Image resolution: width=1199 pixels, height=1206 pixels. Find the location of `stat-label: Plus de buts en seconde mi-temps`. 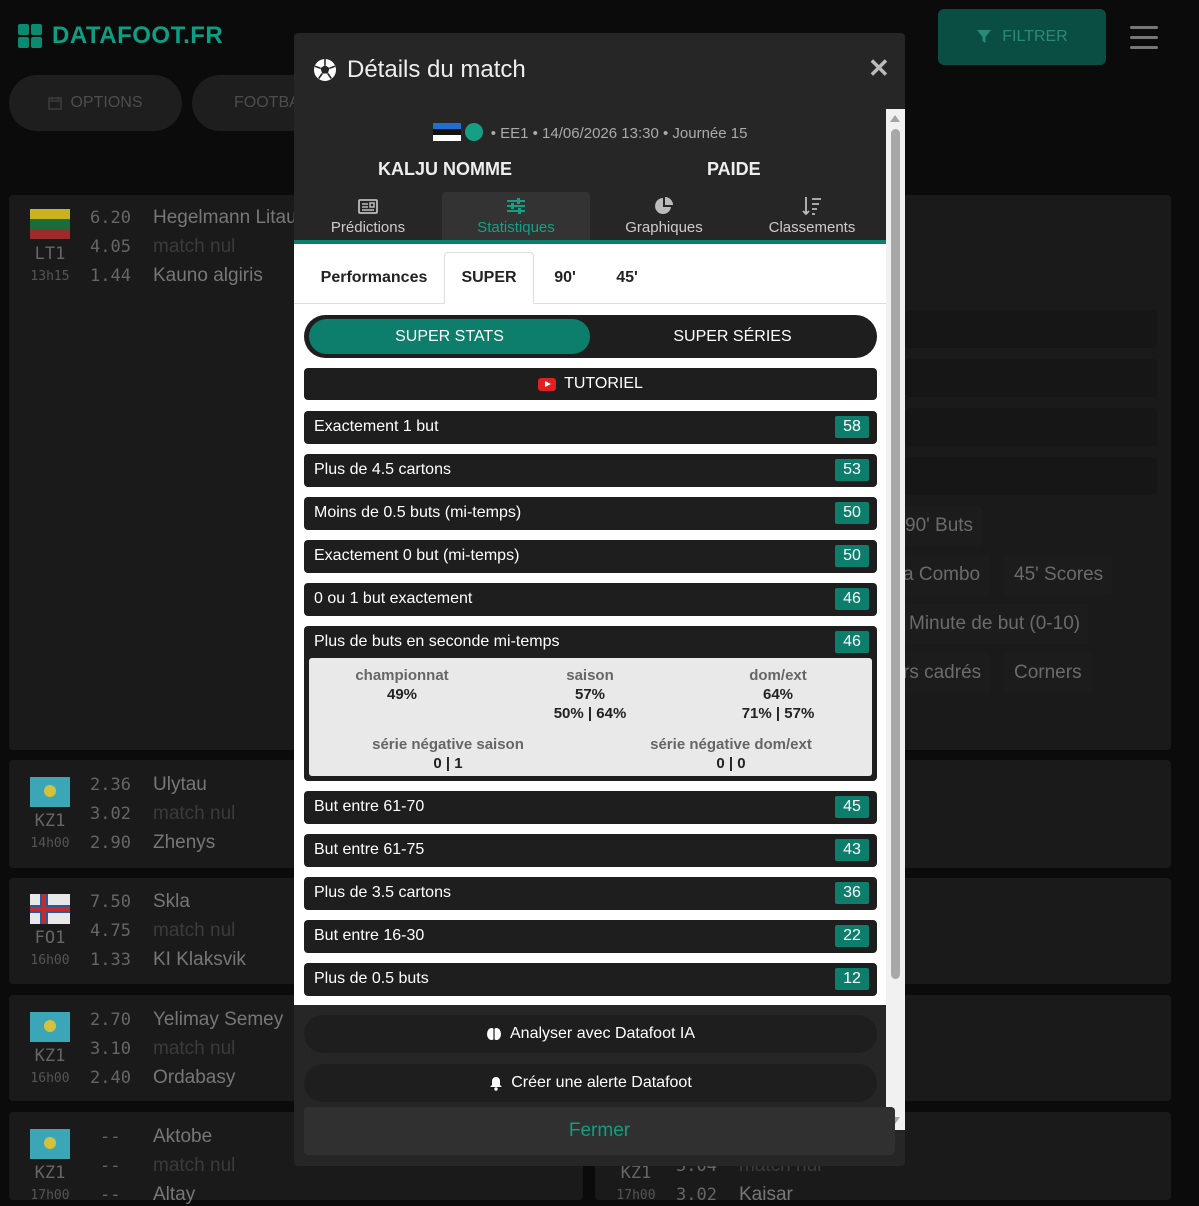

stat-label: Plus de buts en seconde mi-temps is located at coordinates (437, 641).